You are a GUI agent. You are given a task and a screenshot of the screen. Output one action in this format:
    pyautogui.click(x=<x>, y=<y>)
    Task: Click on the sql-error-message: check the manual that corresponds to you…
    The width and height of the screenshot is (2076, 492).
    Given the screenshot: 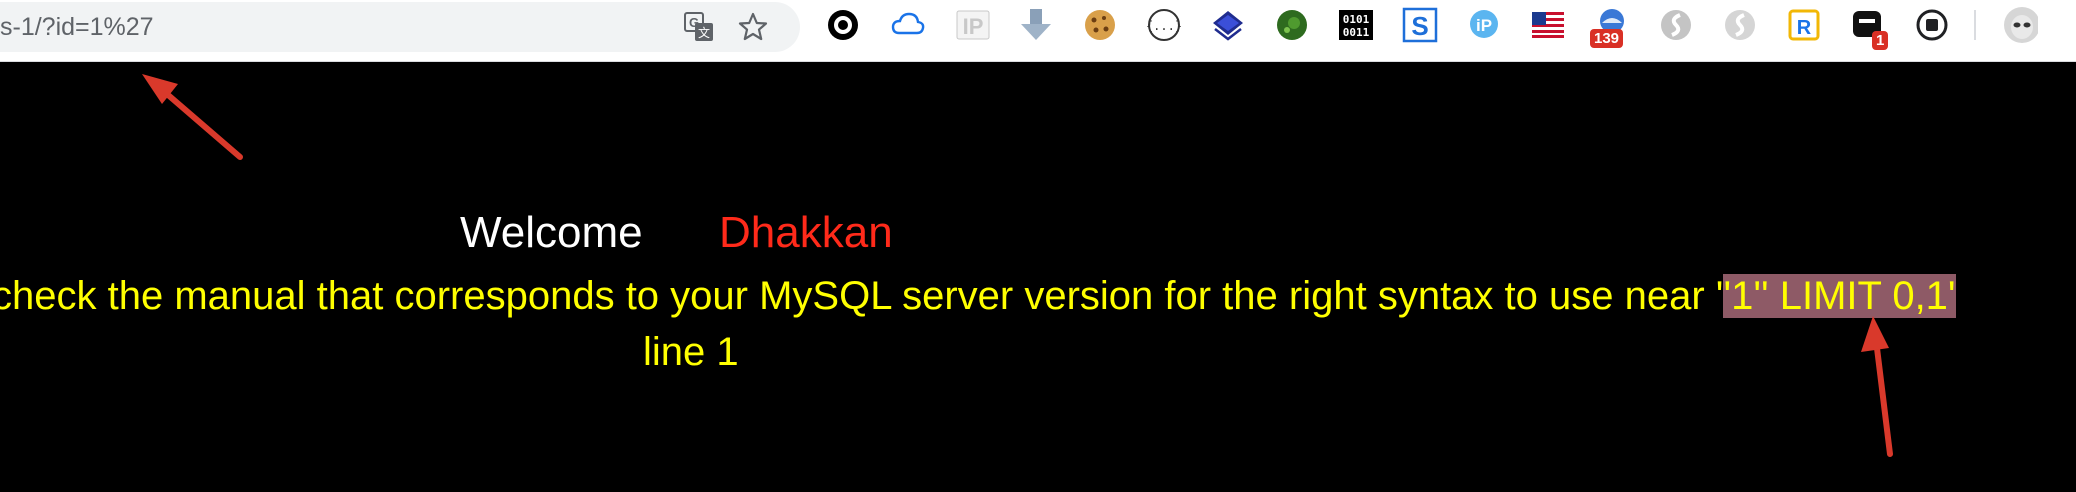 What is the action you would take?
    pyautogui.click(x=978, y=296)
    